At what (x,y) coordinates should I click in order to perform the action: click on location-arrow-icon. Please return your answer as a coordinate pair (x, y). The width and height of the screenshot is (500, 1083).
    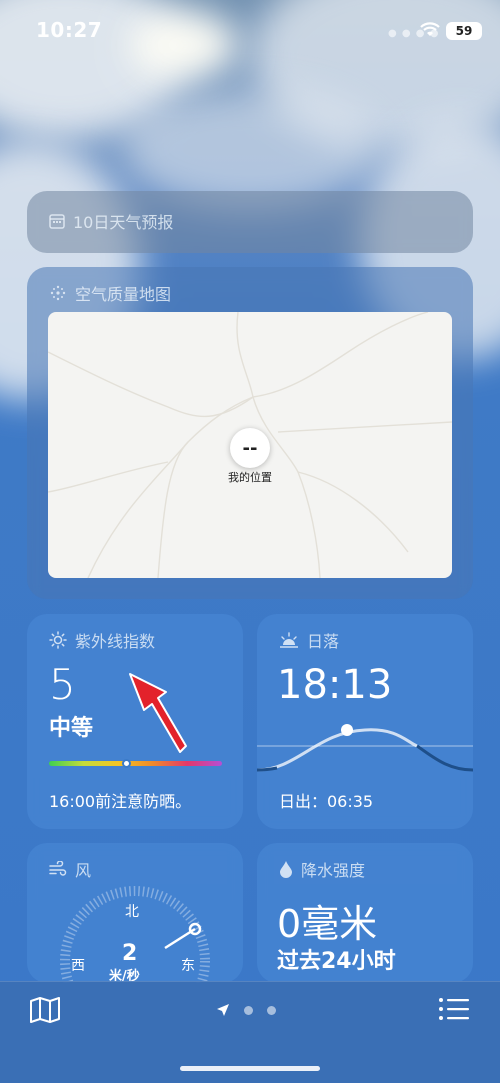
    Looking at the image, I should click on (223, 1010).